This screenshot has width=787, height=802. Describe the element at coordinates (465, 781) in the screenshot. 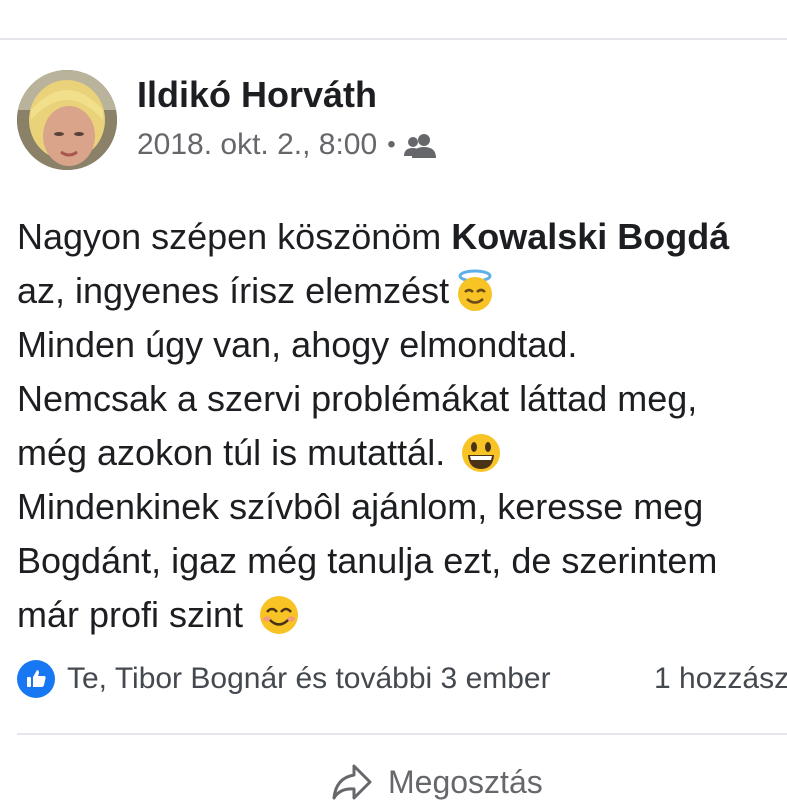

I see `share-label: Megosztás` at that location.